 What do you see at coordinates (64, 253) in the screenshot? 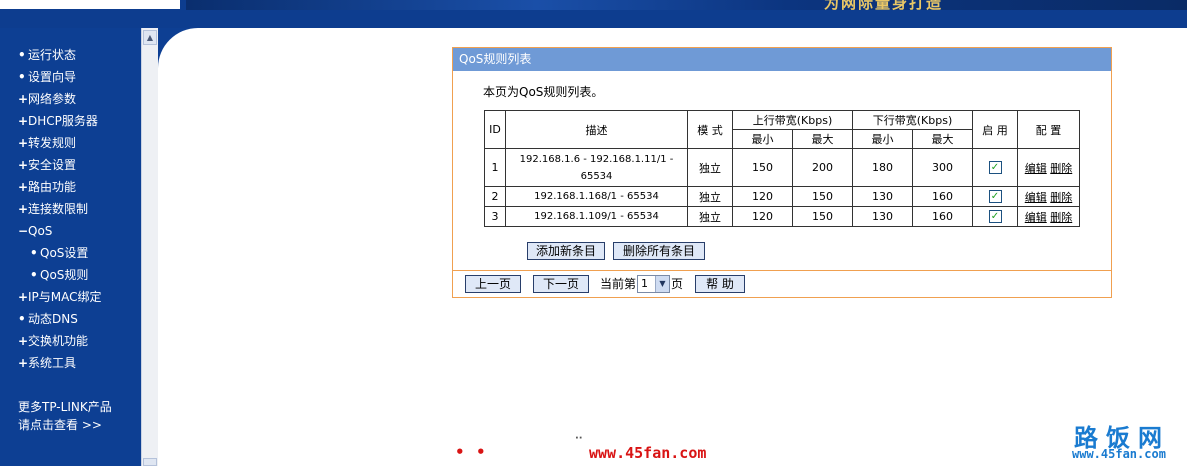
I see `sidebar-item-label: QoS设置` at bounding box center [64, 253].